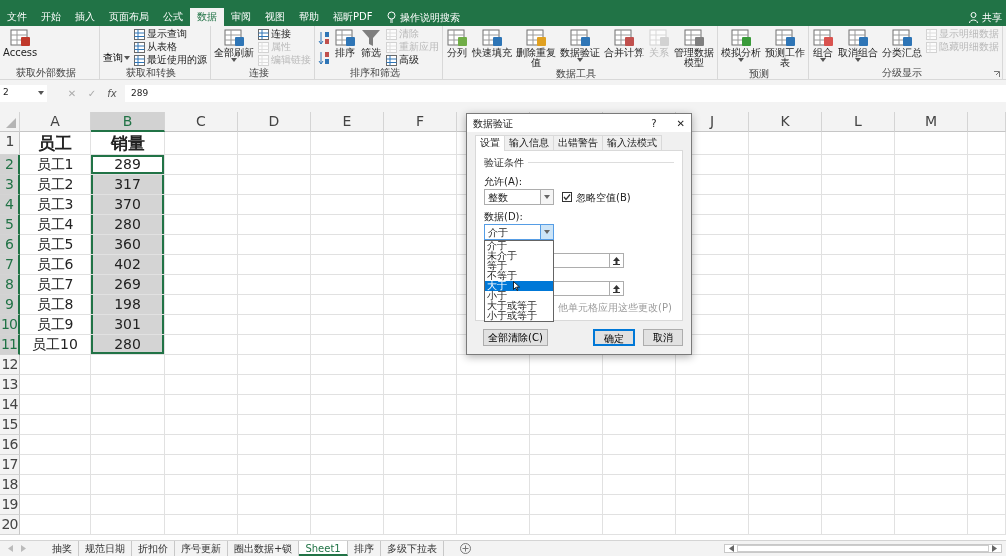 The image size is (1006, 556). I want to click on row-header: 11, so click(10, 345).